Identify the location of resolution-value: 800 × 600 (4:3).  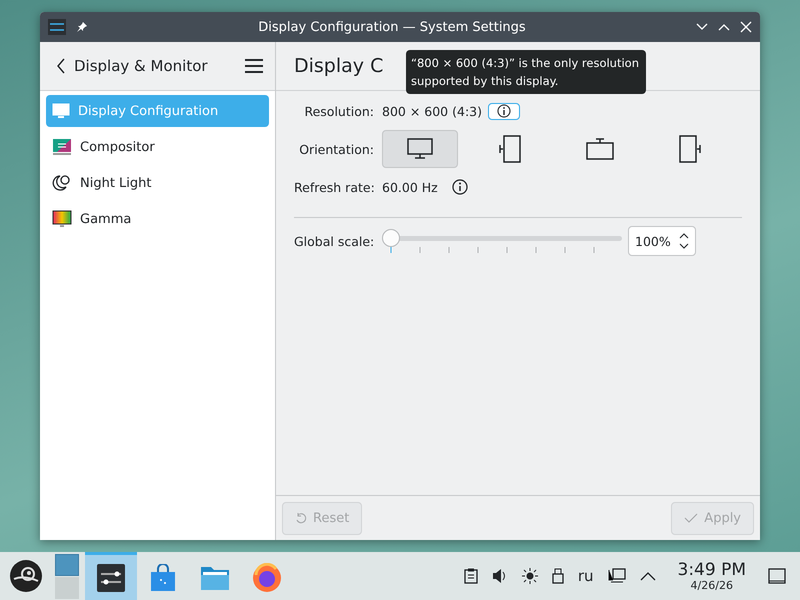
(432, 111).